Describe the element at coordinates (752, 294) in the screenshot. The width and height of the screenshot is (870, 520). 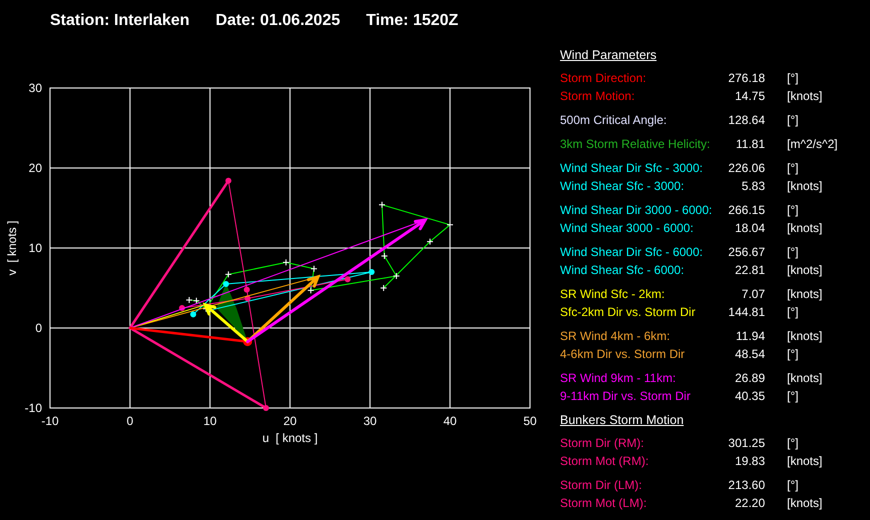
I see `parameter-value: 7.07` at that location.